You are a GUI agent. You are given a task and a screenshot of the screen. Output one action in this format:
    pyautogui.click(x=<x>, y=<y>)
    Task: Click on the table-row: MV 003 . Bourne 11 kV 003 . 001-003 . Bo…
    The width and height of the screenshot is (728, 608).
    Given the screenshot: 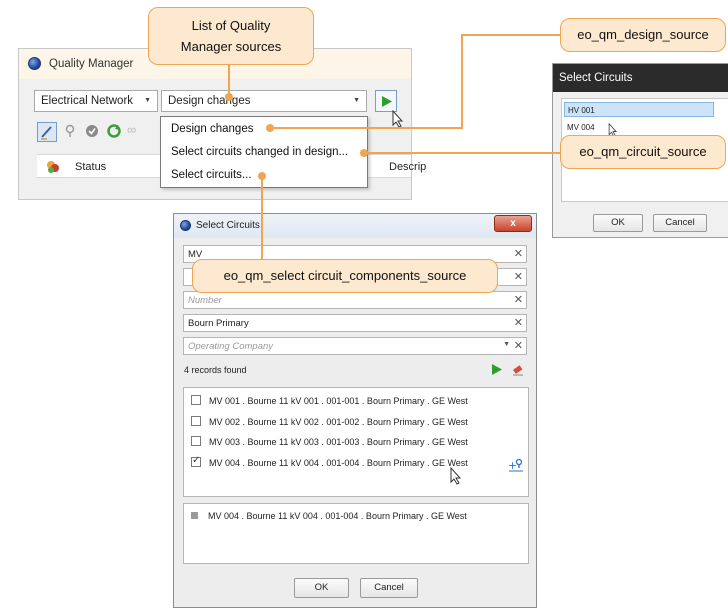 What is the action you would take?
    pyautogui.click(x=329, y=443)
    